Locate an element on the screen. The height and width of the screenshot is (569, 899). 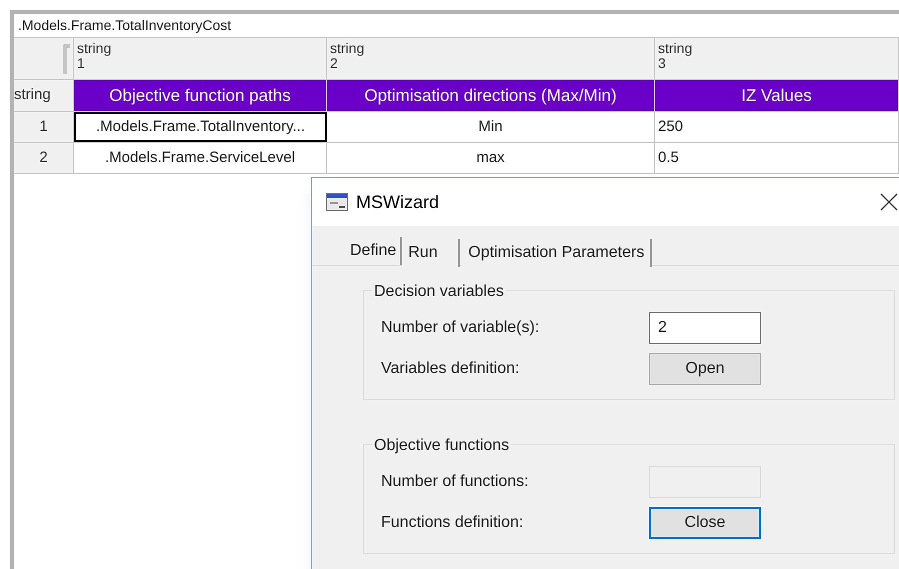
input-field: 2 is located at coordinates (705, 328).